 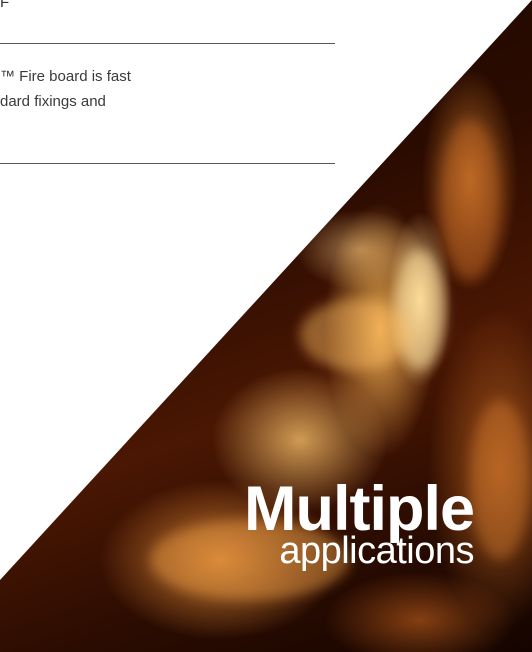 What do you see at coordinates (65, 76) in the screenshot?
I see `body-line: ™ Fire board is fast` at bounding box center [65, 76].